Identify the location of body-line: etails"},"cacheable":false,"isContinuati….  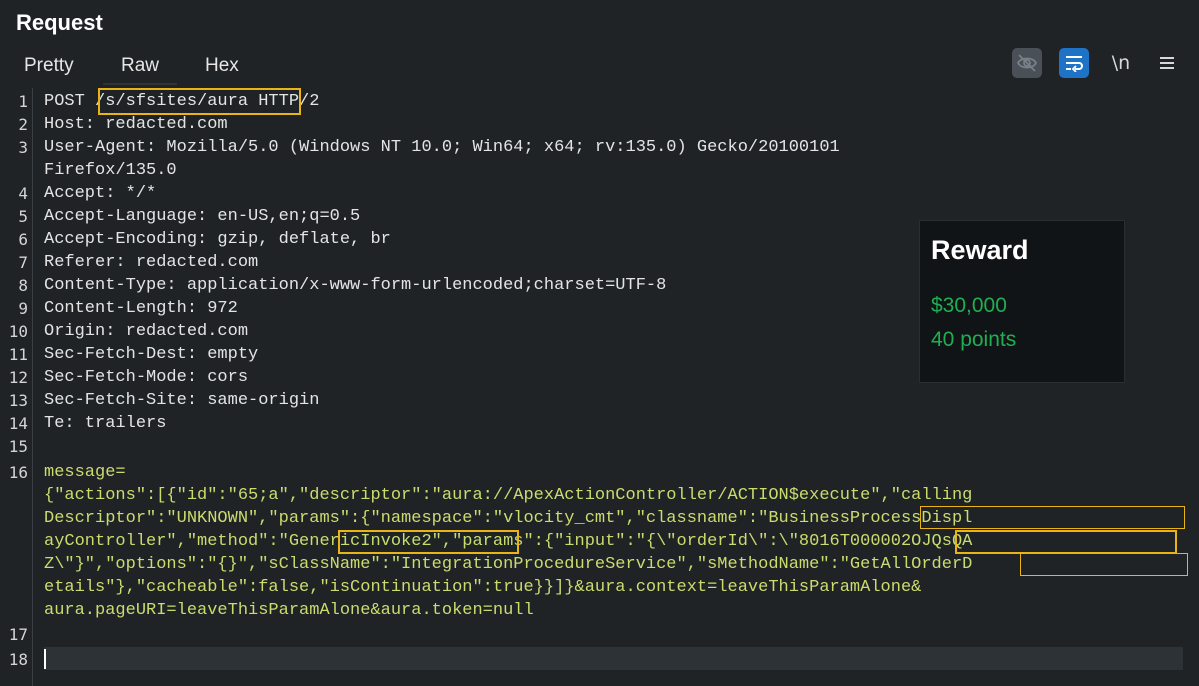
(483, 587).